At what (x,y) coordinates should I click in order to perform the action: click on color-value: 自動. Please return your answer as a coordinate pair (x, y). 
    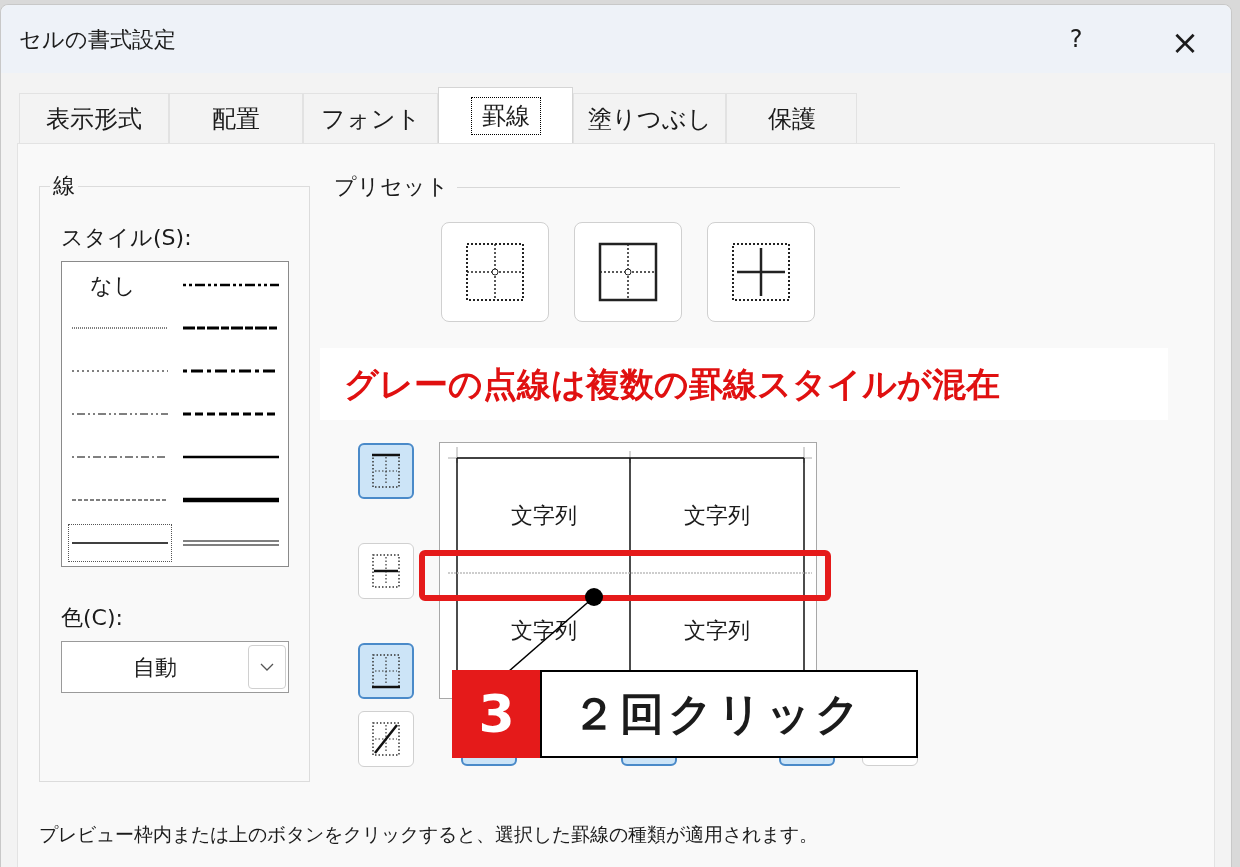
    Looking at the image, I should click on (155, 667).